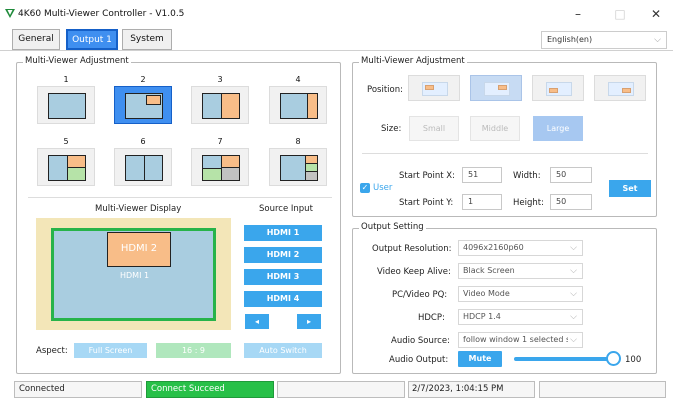 Image resolution: width=673 pixels, height=399 pixels. Describe the element at coordinates (482, 175) in the screenshot. I see `start-x-input: 51` at that location.